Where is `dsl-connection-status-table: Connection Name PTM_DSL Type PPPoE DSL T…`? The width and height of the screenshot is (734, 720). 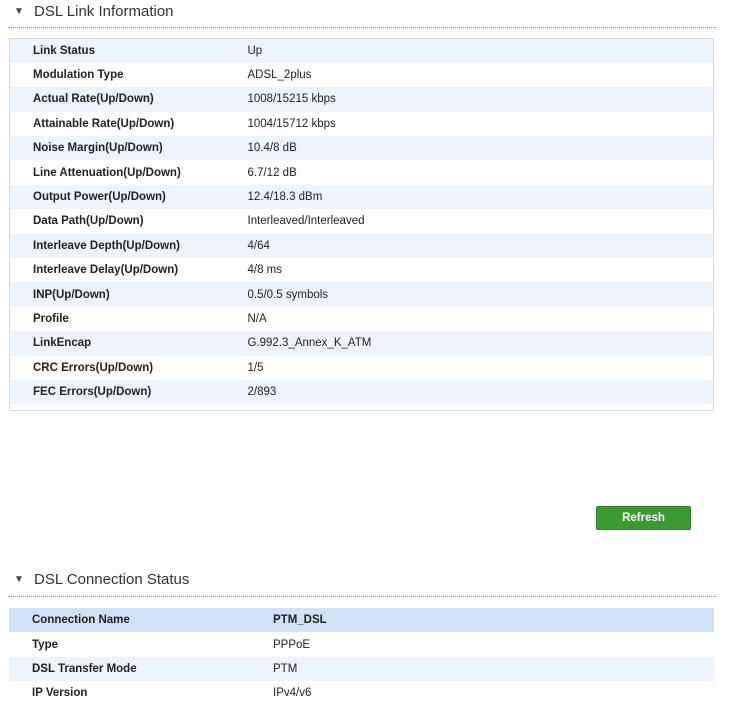 dsl-connection-status-table: Connection Name PTM_DSL Type PPPoE DSL T… is located at coordinates (361, 657).